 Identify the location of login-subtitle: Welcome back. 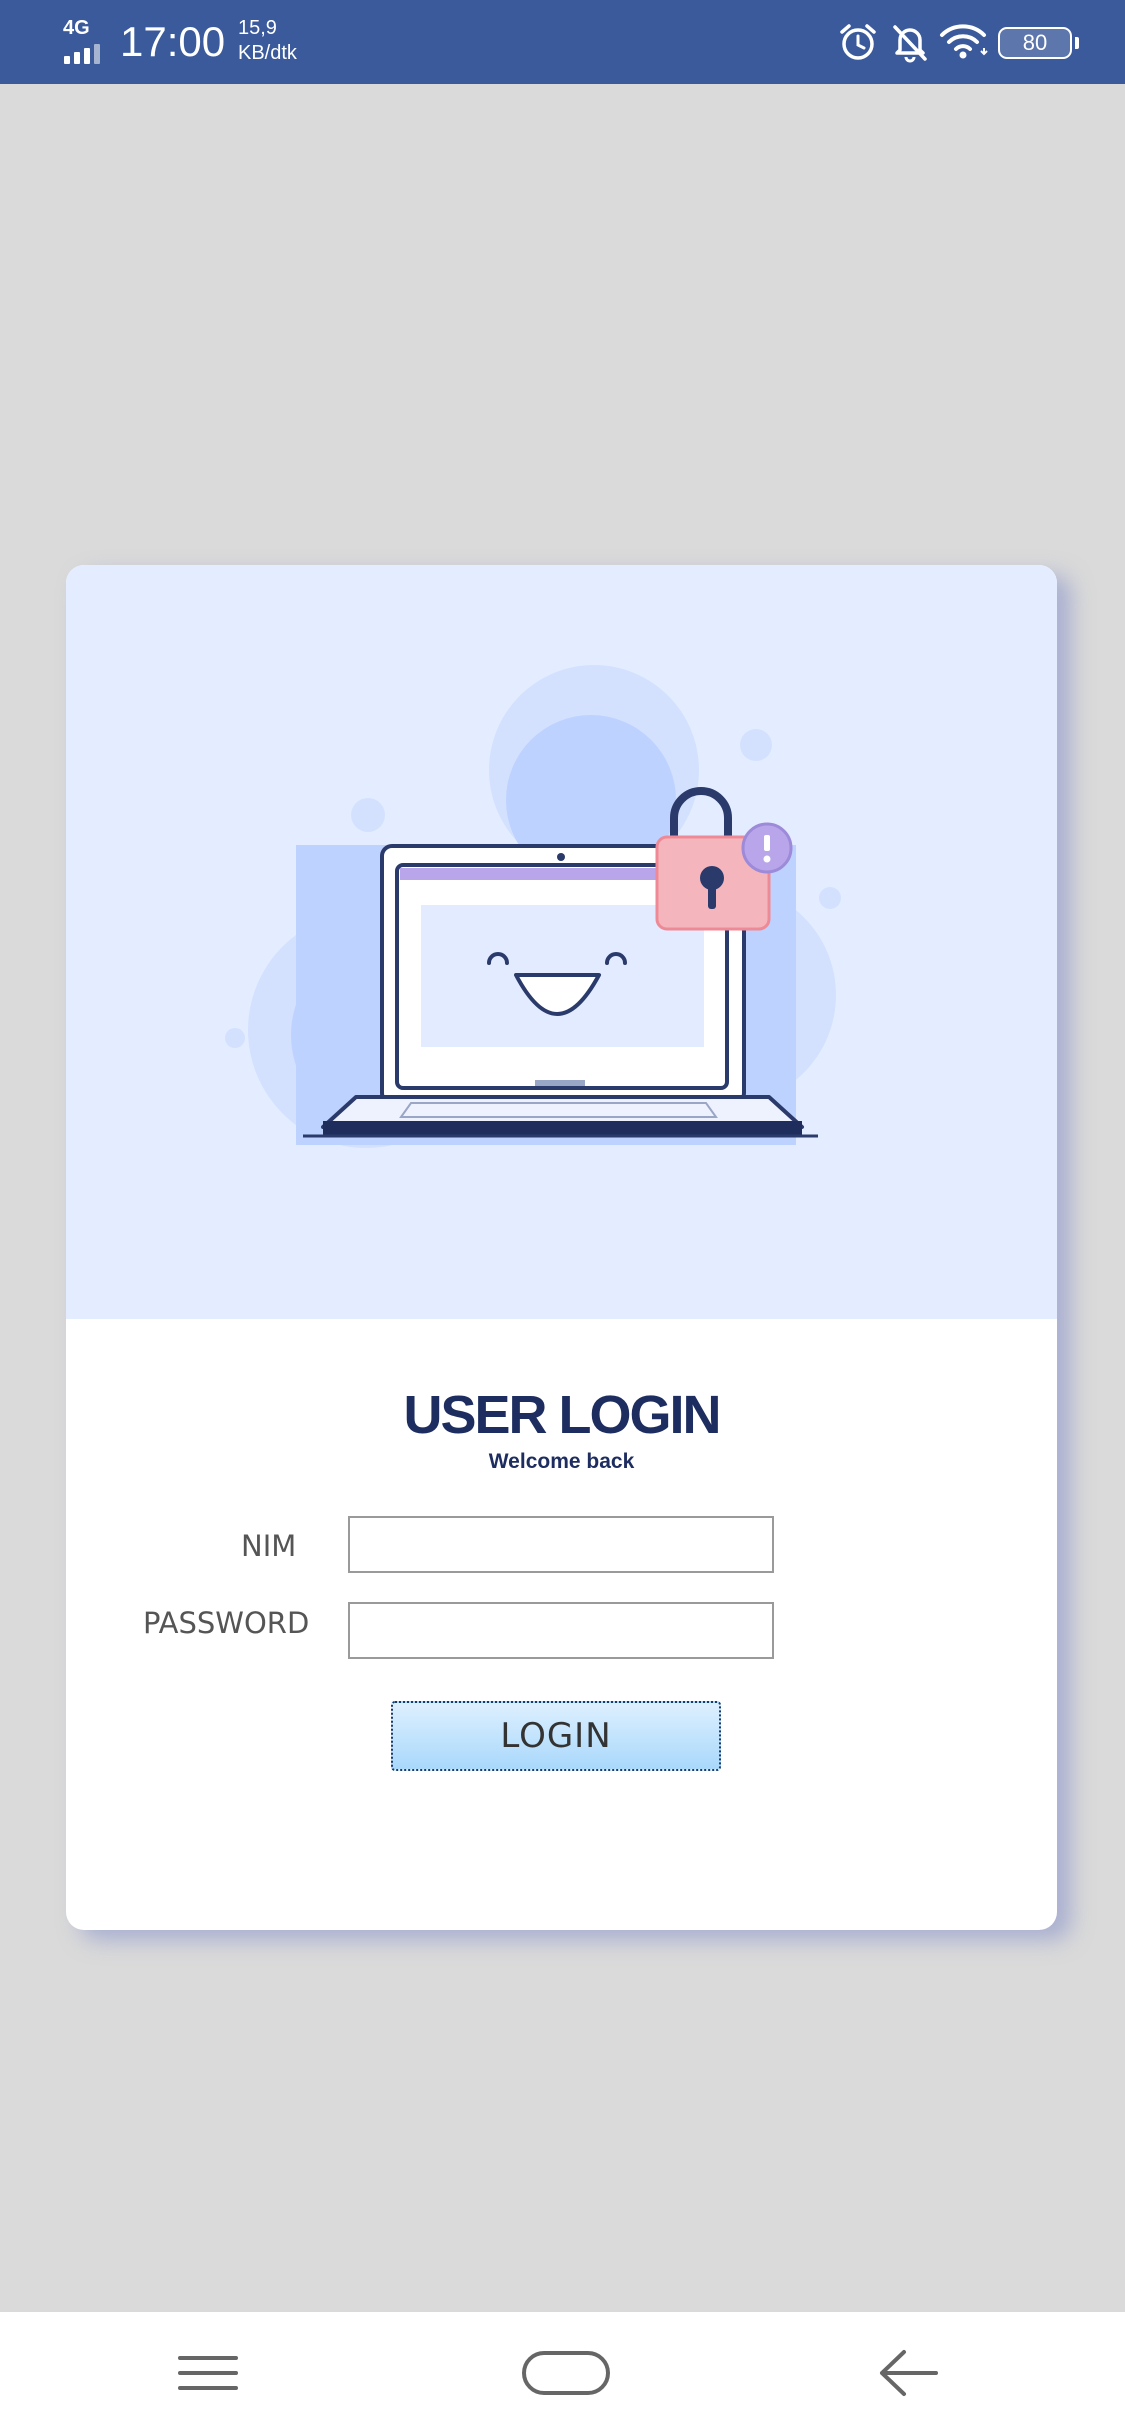
(561, 1461).